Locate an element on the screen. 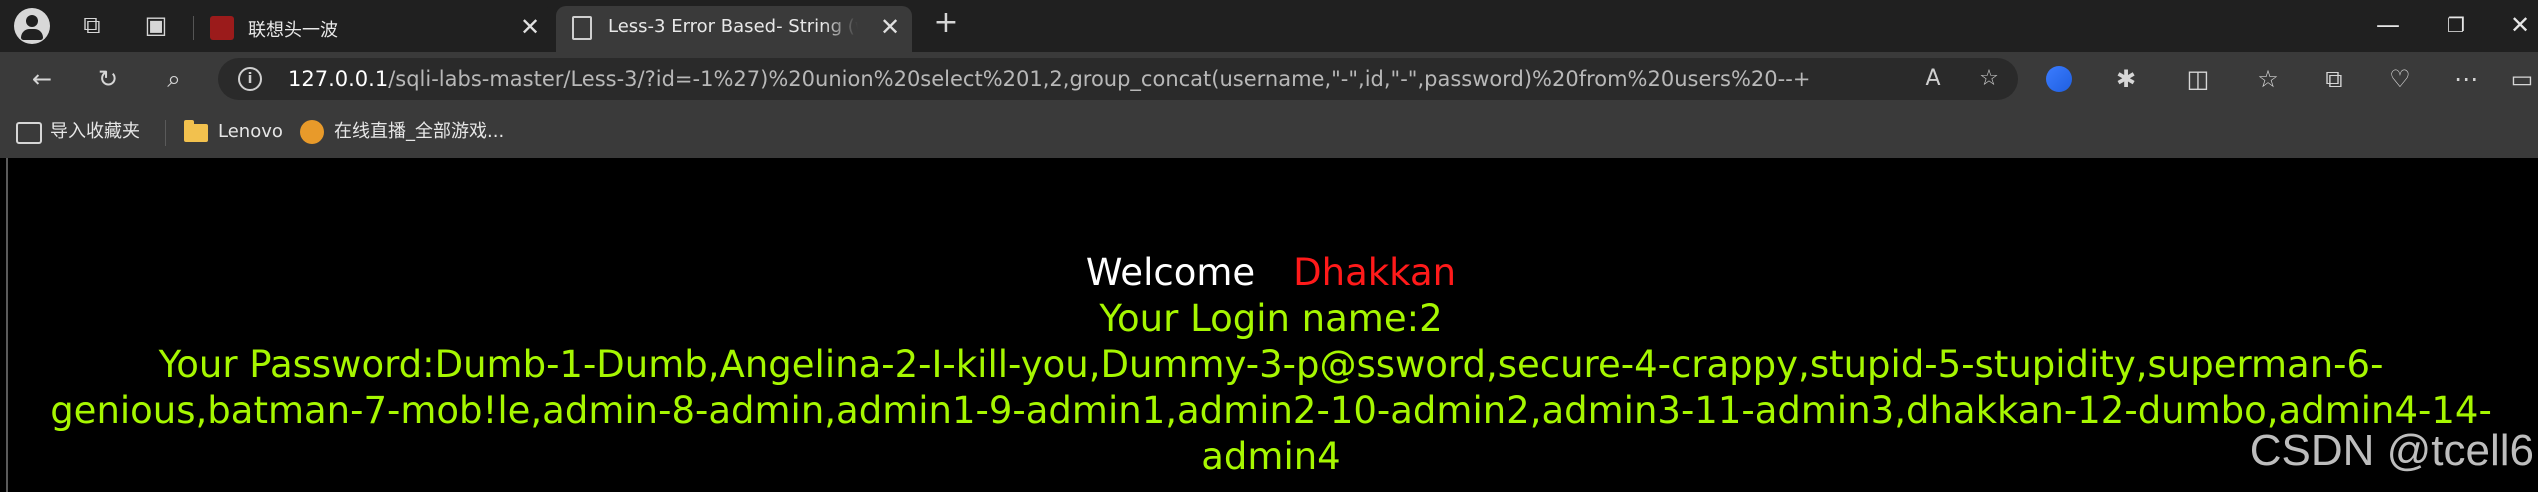 The width and height of the screenshot is (2538, 492). extensions-icon: ✱ is located at coordinates (2126, 79).